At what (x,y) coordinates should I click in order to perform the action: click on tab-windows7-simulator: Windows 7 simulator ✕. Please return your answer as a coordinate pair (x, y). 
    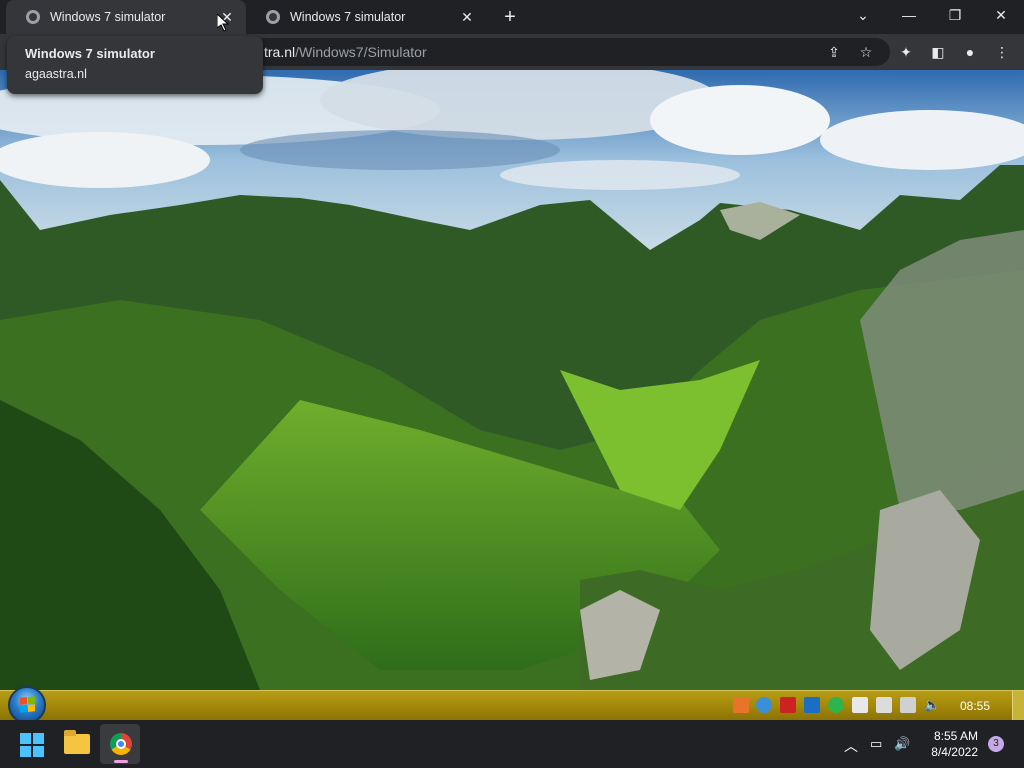
    Looking at the image, I should click on (366, 17).